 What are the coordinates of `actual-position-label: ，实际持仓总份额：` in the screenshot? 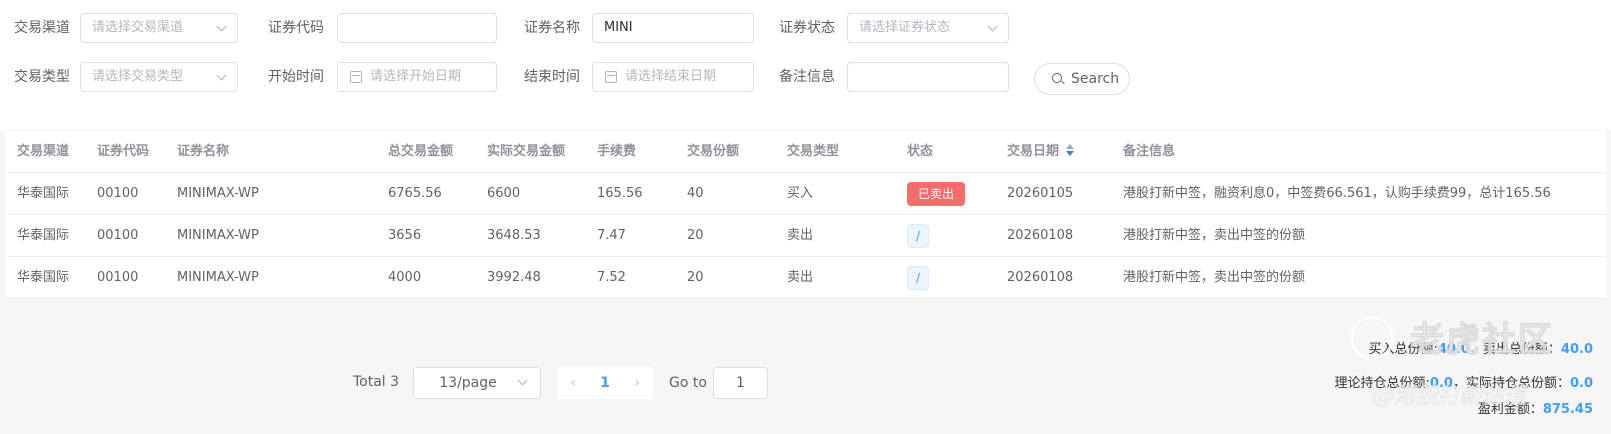 It's located at (1511, 383).